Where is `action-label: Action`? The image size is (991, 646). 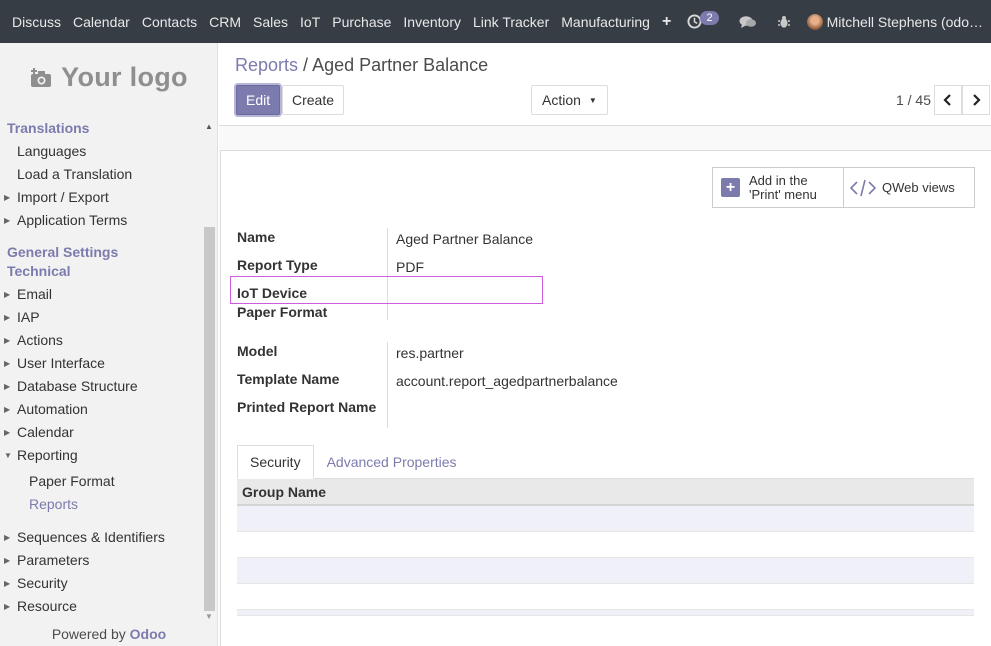
action-label: Action is located at coordinates (561, 100).